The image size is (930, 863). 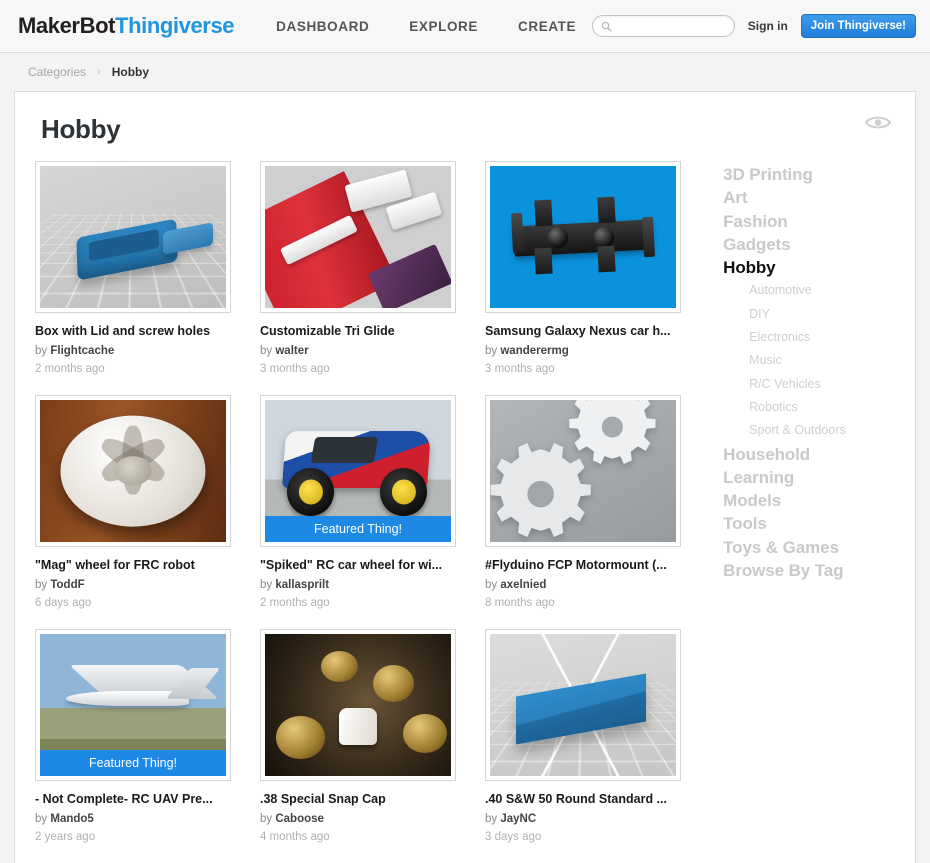 What do you see at coordinates (583, 585) in the screenshot?
I see `thing-author-line: by axelnied` at bounding box center [583, 585].